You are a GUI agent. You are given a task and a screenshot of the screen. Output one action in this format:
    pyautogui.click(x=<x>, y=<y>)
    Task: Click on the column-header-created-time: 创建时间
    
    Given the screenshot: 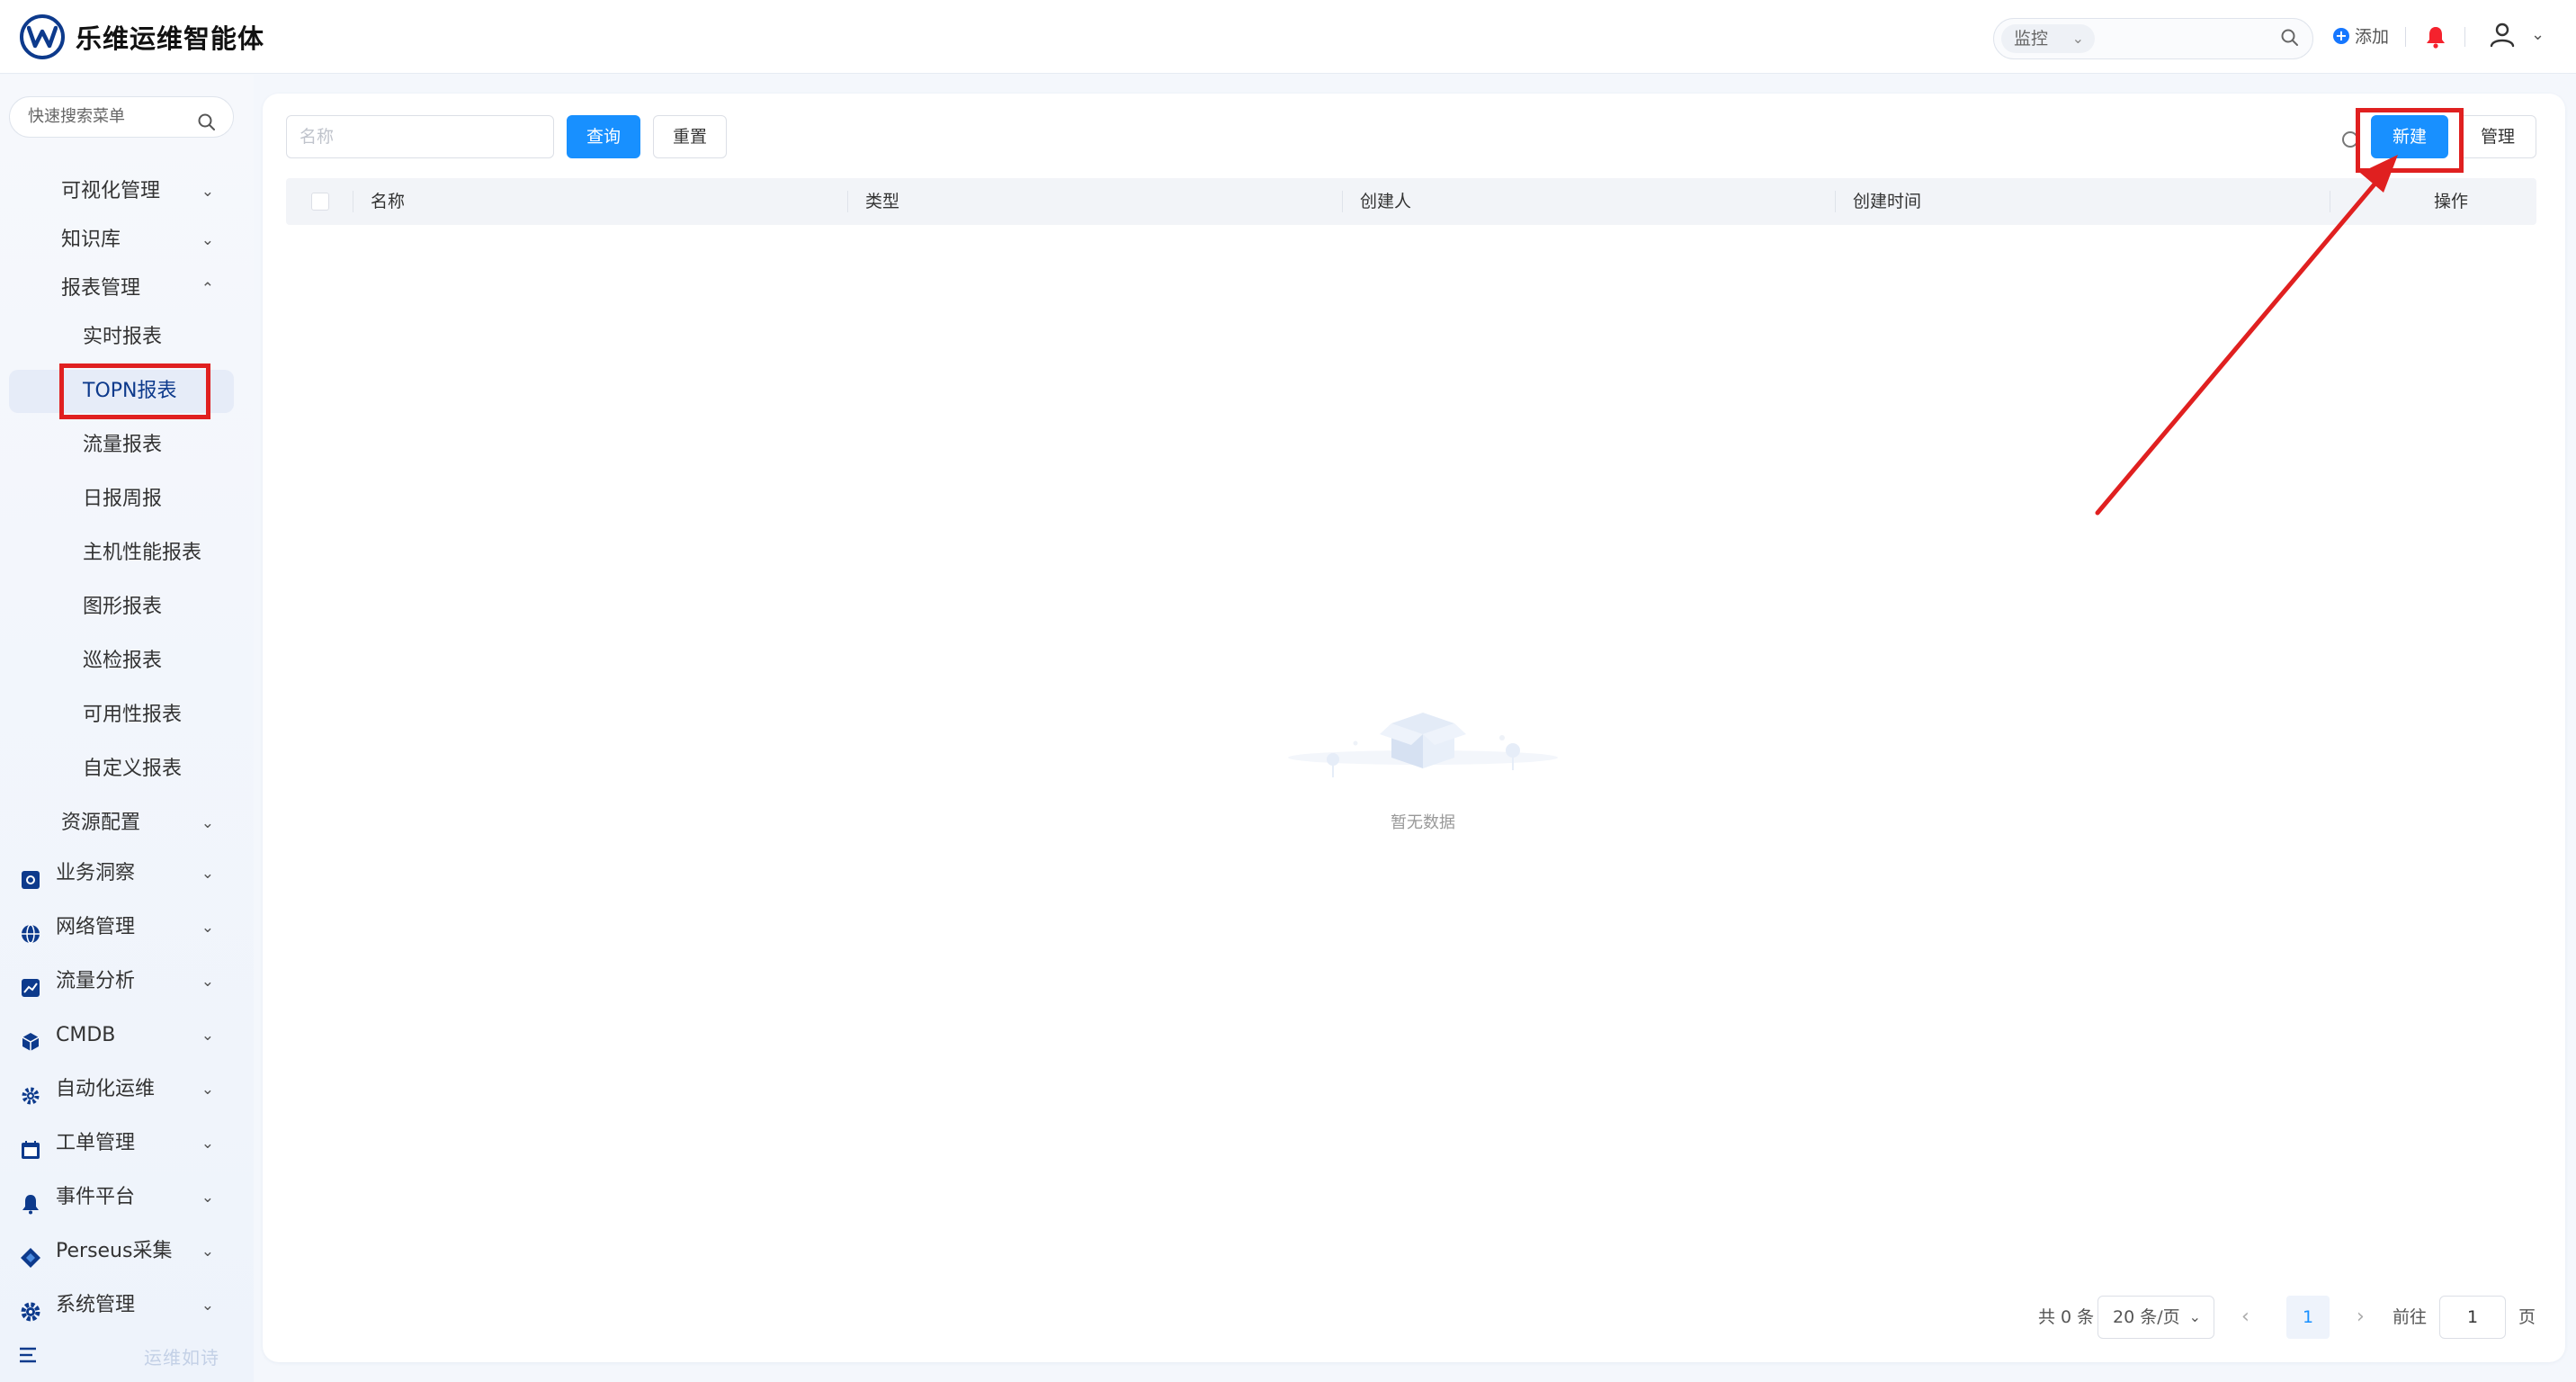 What is the action you would take?
    pyautogui.click(x=1882, y=202)
    